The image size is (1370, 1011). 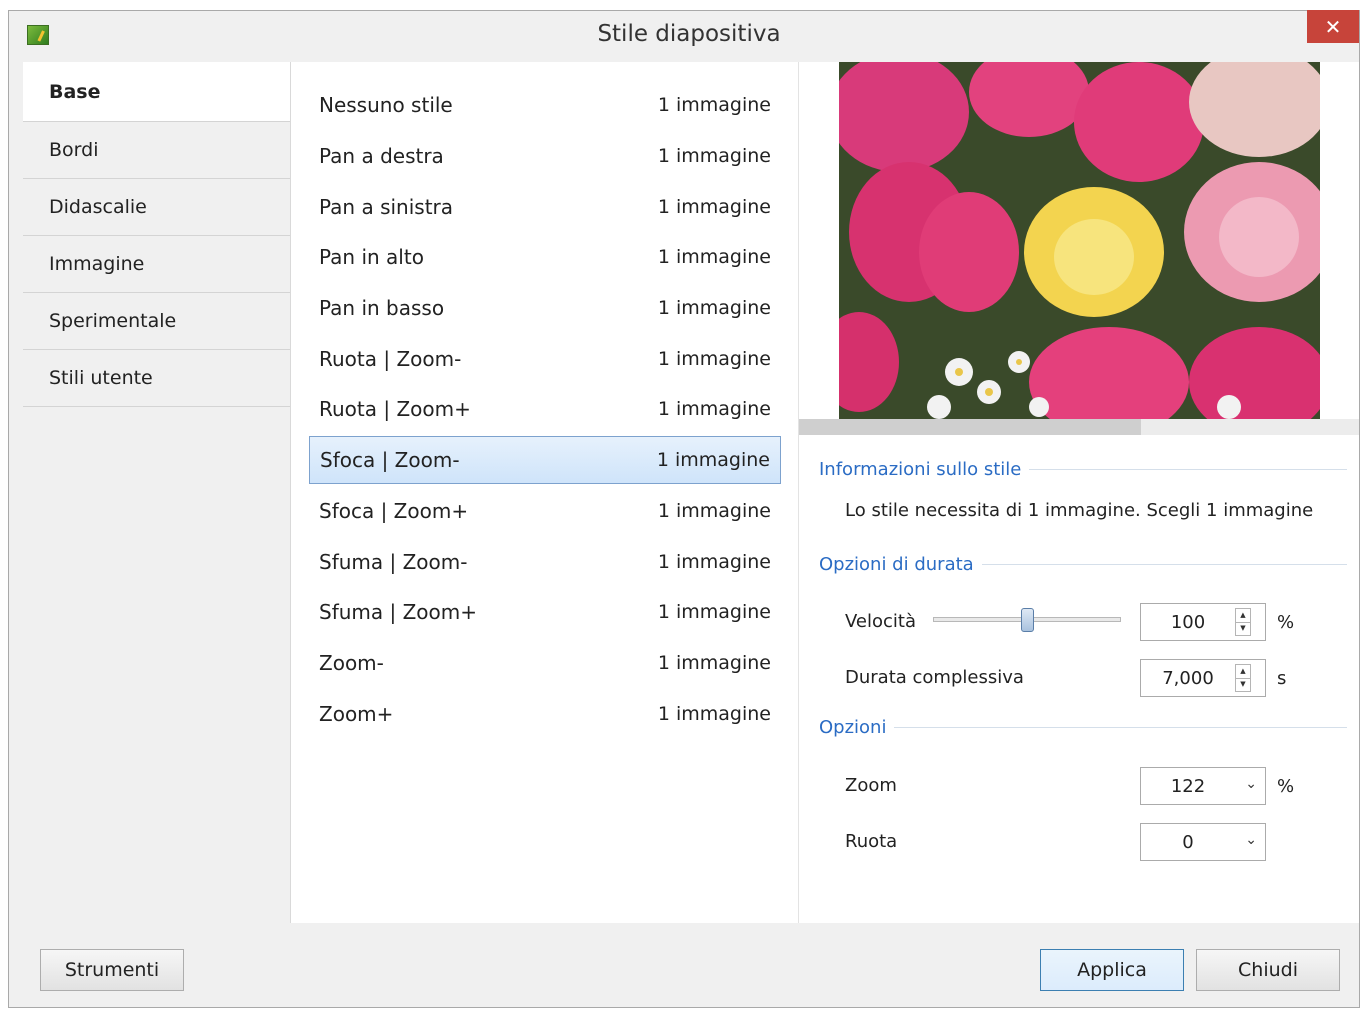 I want to click on speed-stepper: 100 ▲ ▼, so click(x=1203, y=622).